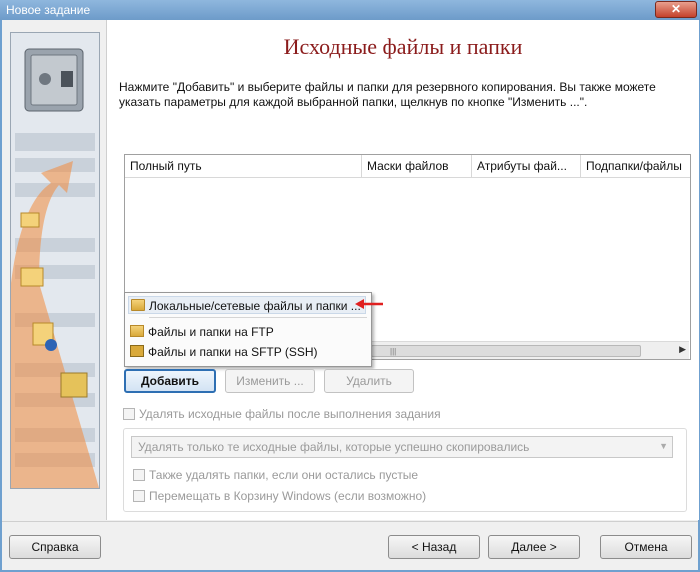  Describe the element at coordinates (663, 446) in the screenshot. I see `chevron-down-icon: ▼` at that location.